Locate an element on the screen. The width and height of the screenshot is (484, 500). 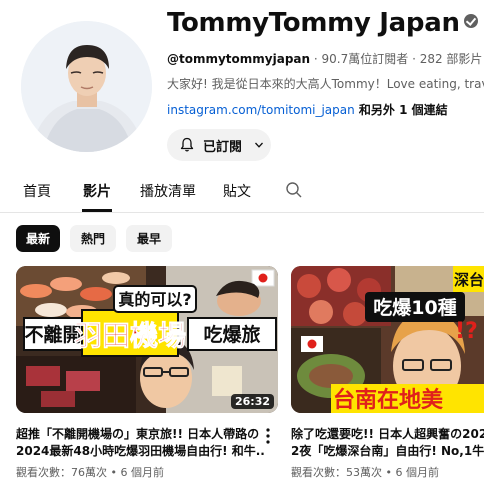
video-title-line: 超推「不離開機場の」東京旅!! 日本人帶路の is located at coordinates (138, 434).